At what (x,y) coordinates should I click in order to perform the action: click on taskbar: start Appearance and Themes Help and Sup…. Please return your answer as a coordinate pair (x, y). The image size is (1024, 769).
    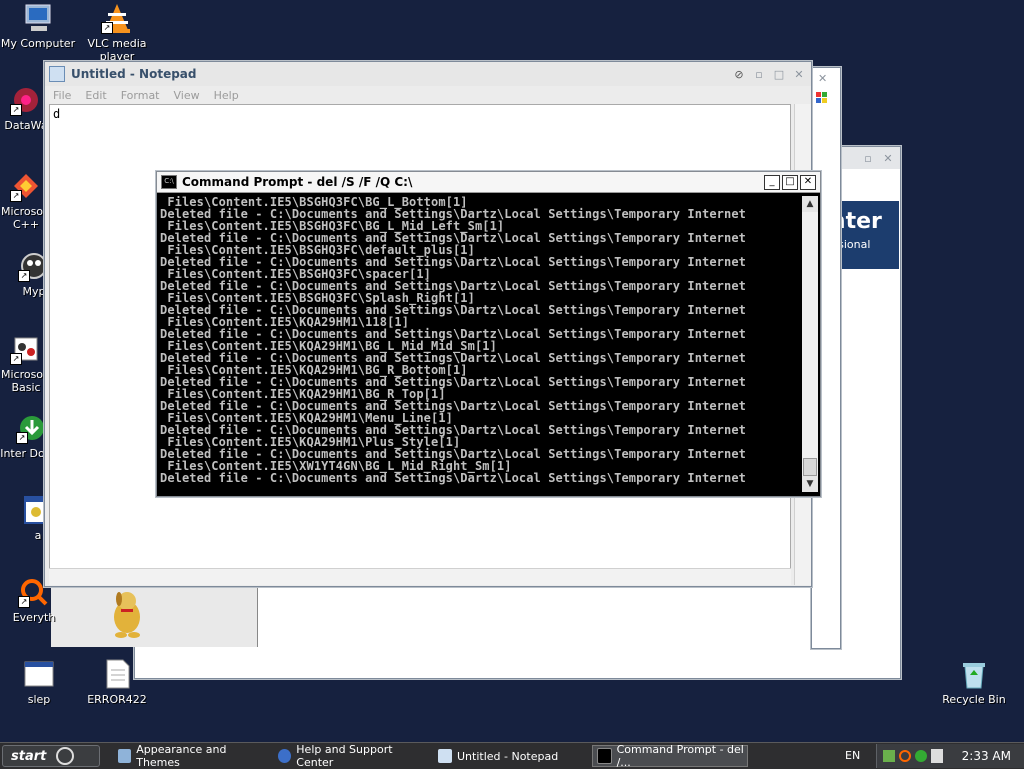
    Looking at the image, I should click on (512, 755).